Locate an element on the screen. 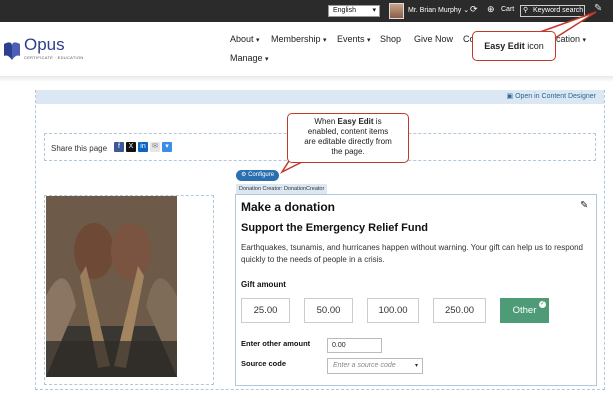 Image resolution: width=613 pixels, height=398 pixels. amount-option-other: Other ✓ is located at coordinates (524, 310).